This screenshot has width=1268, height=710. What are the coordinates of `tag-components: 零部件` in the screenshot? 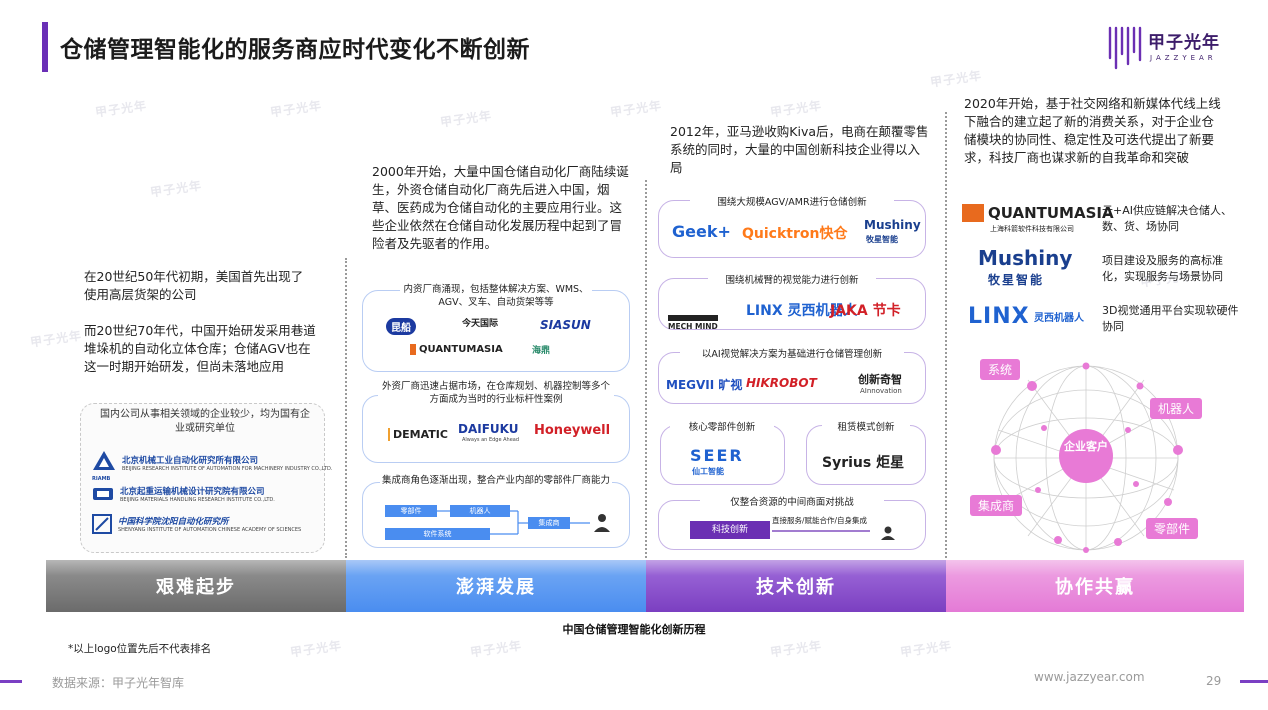 It's located at (1172, 528).